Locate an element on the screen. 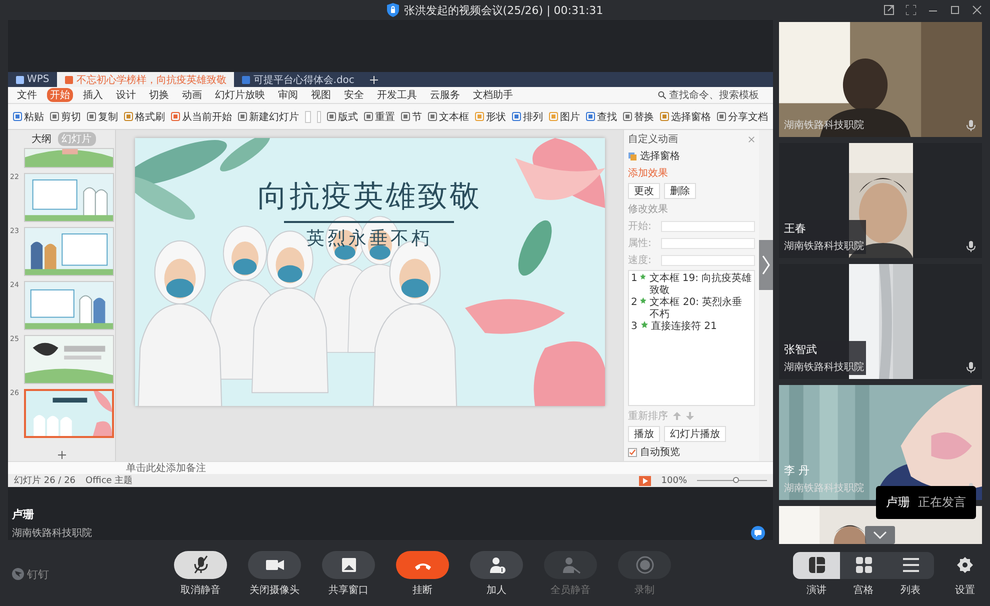 The image size is (990, 606). mute-people-icon is located at coordinates (570, 565).